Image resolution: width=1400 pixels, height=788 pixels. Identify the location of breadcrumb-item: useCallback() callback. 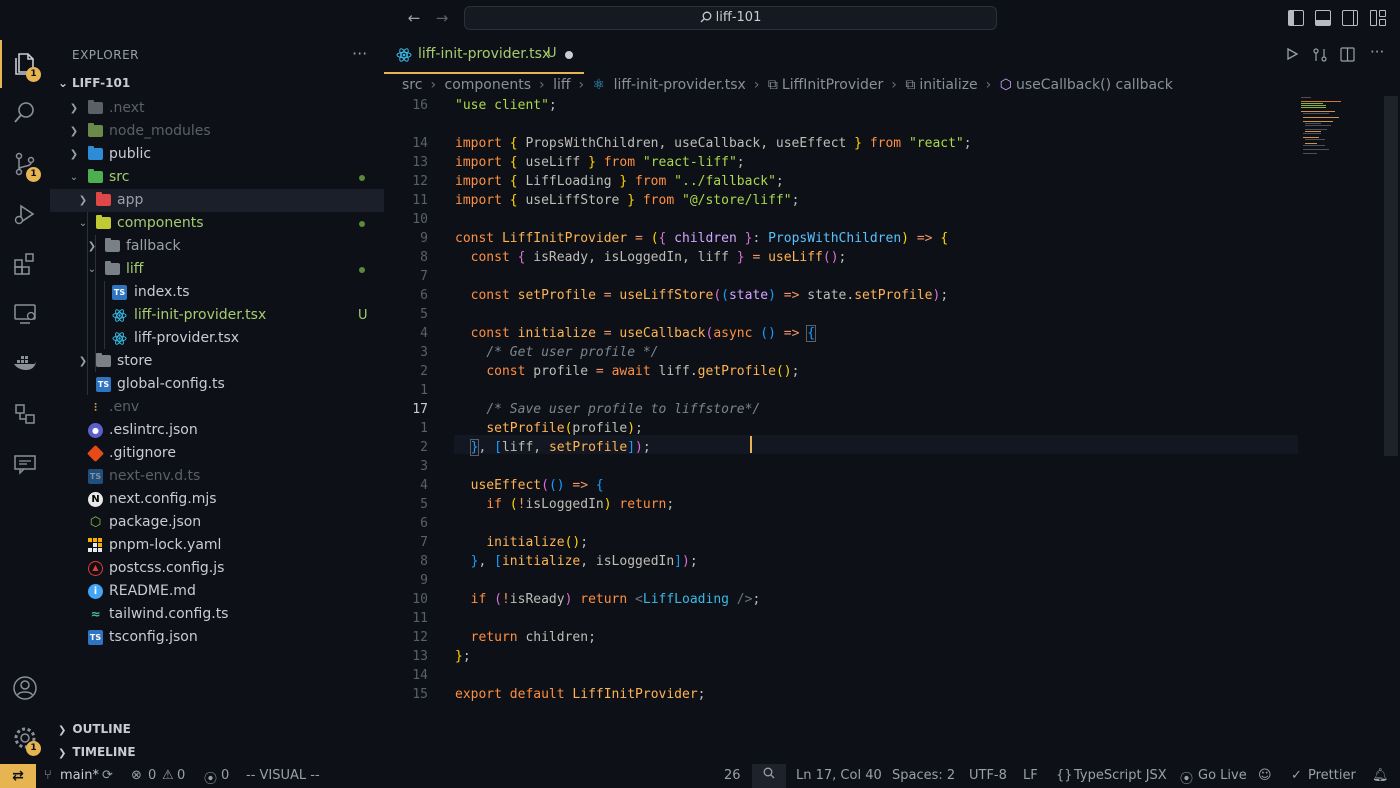
(1094, 85).